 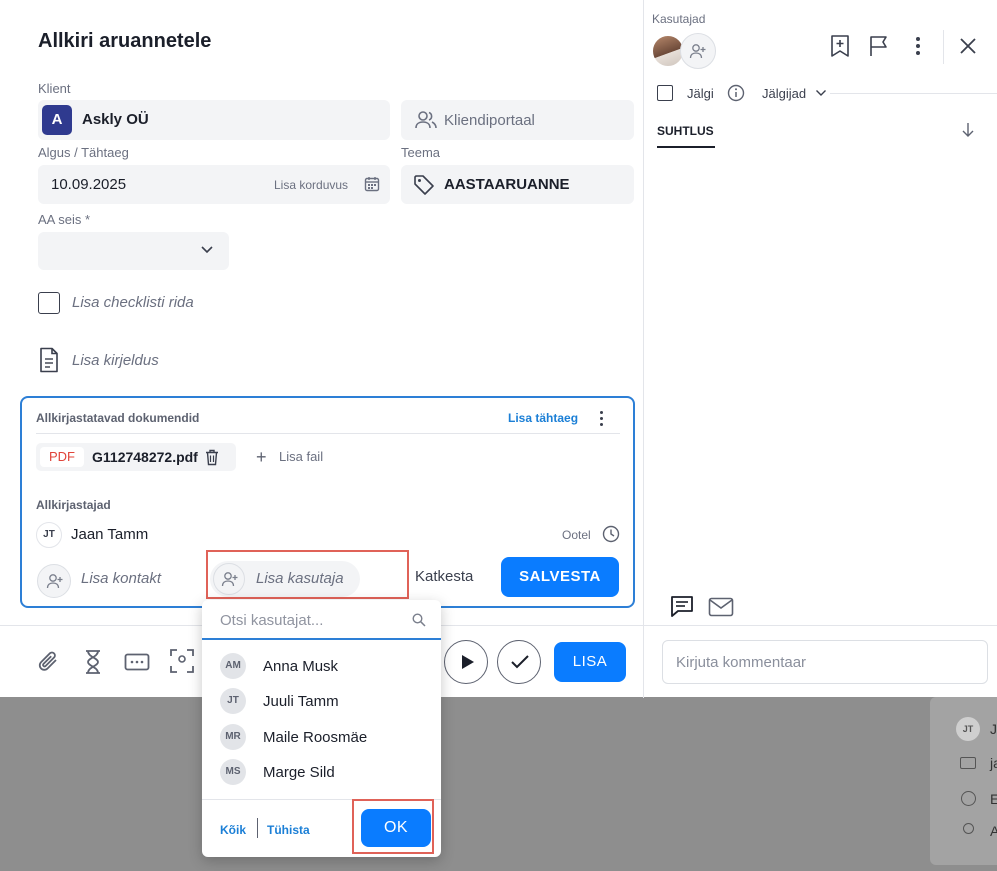 I want to click on background-text: ja, so click(x=993, y=763).